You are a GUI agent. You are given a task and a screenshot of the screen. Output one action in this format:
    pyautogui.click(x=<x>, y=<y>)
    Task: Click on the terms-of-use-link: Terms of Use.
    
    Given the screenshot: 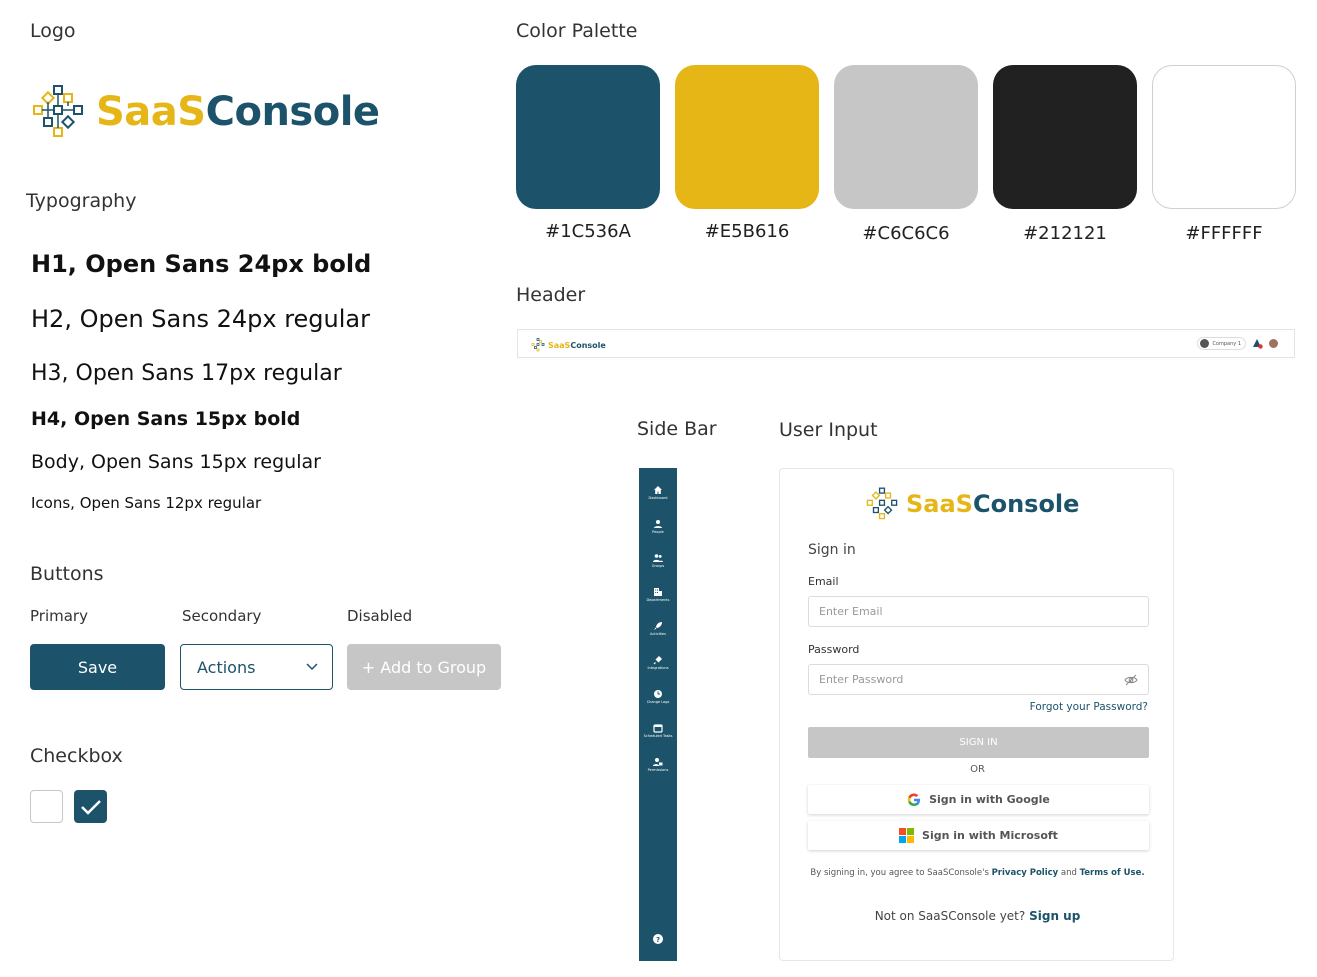 What is the action you would take?
    pyautogui.click(x=1112, y=873)
    